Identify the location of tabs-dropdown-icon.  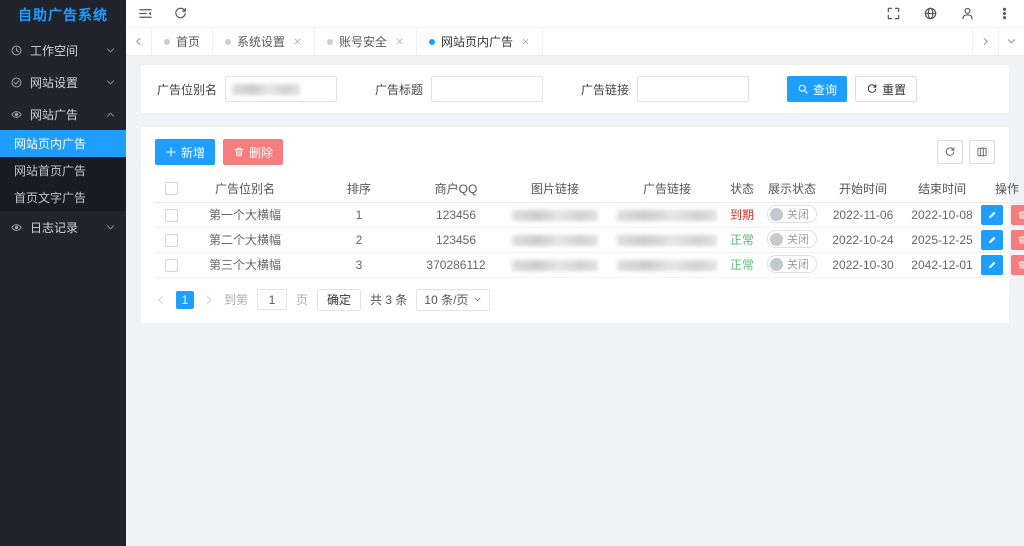
(1011, 41).